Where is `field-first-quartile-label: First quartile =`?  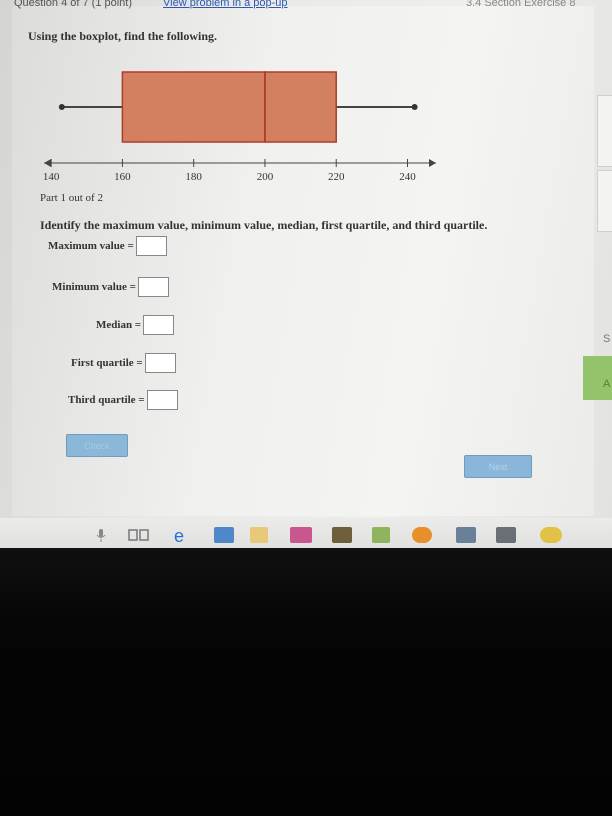
field-first-quartile-label: First quartile = is located at coordinates (107, 363).